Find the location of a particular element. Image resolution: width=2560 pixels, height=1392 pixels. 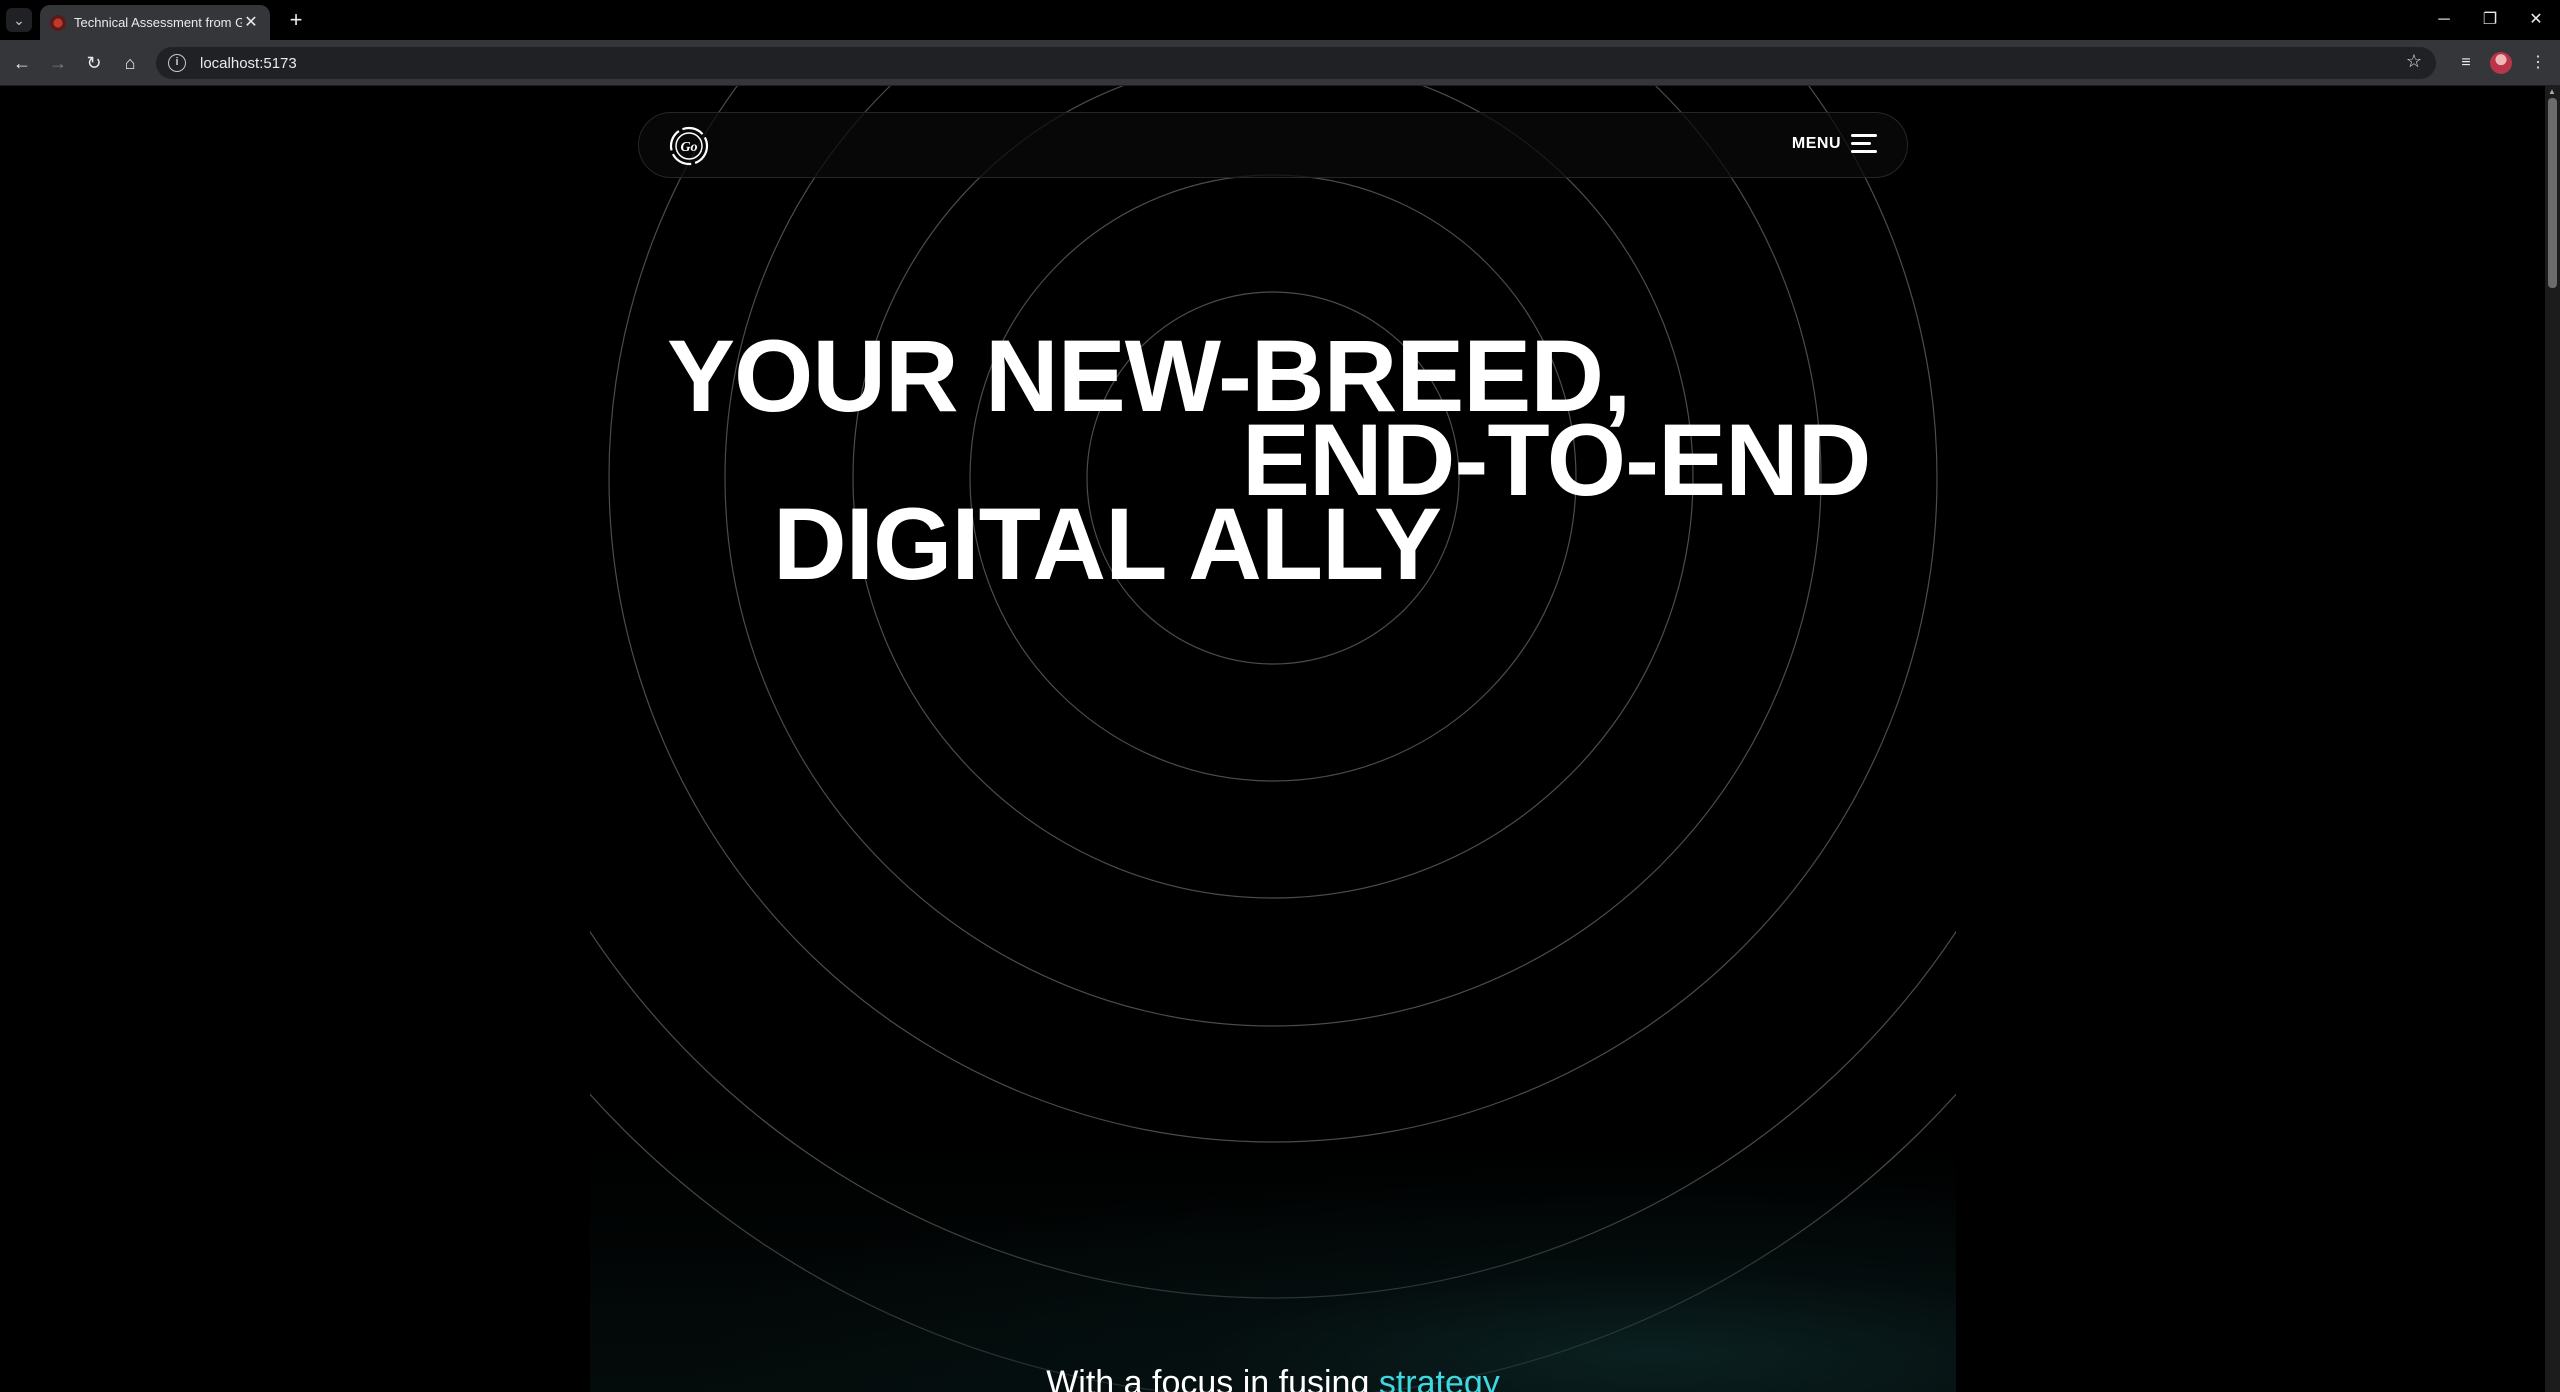

go-logo-icon: Go is located at coordinates (689, 146).